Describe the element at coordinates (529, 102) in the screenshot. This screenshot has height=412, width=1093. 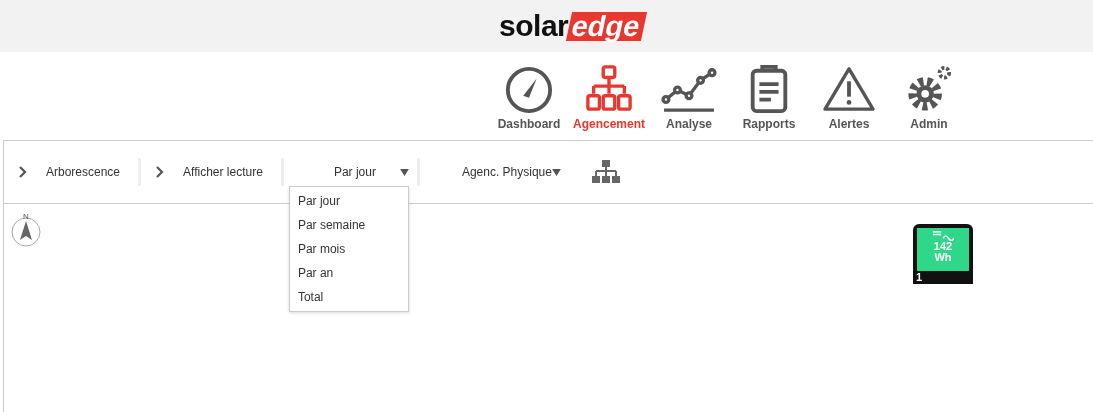
I see `nav-tab: Dashboard` at that location.